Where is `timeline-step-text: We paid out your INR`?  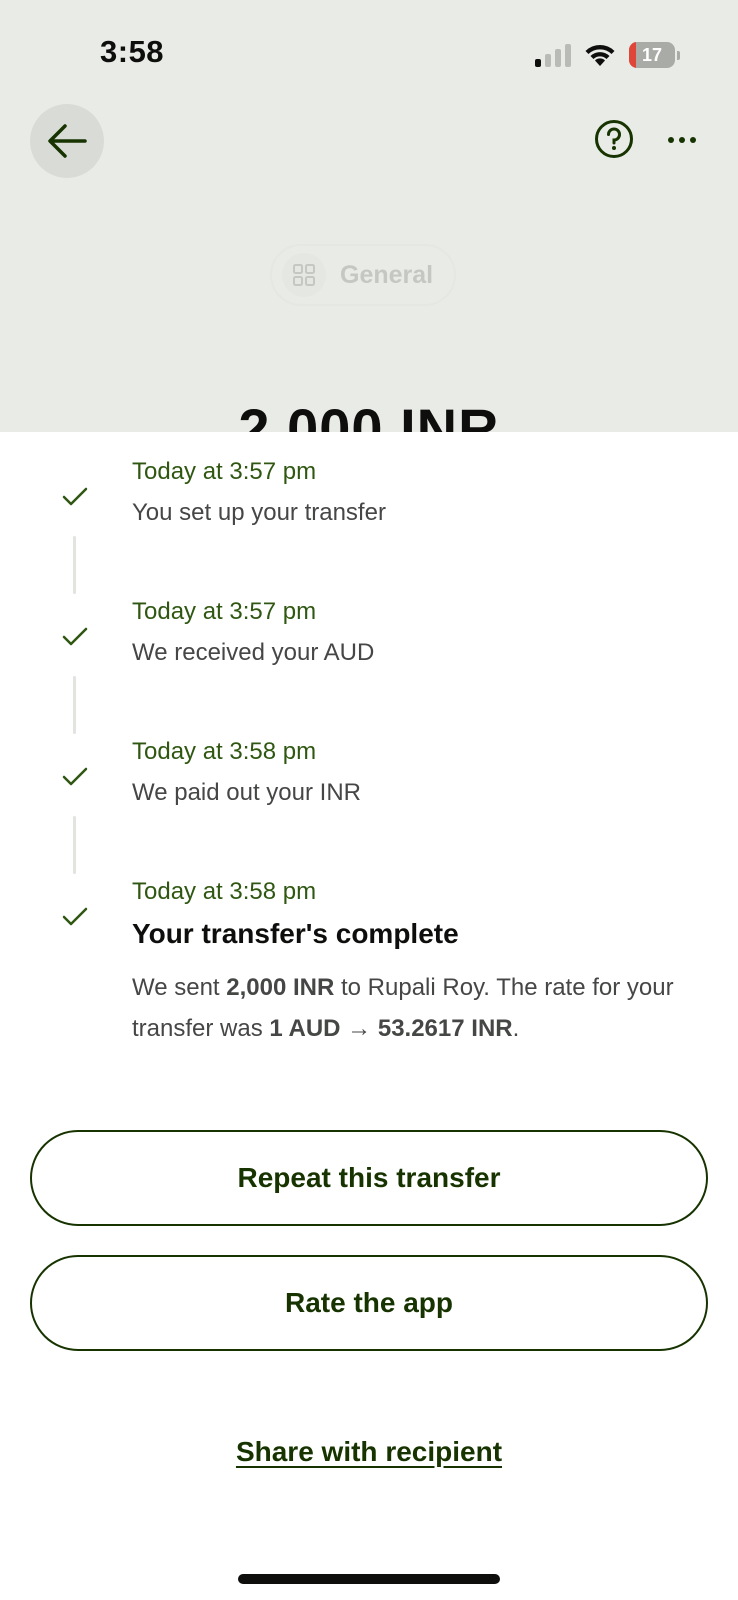
timeline-step-text: We paid out your INR is located at coordinates (246, 792).